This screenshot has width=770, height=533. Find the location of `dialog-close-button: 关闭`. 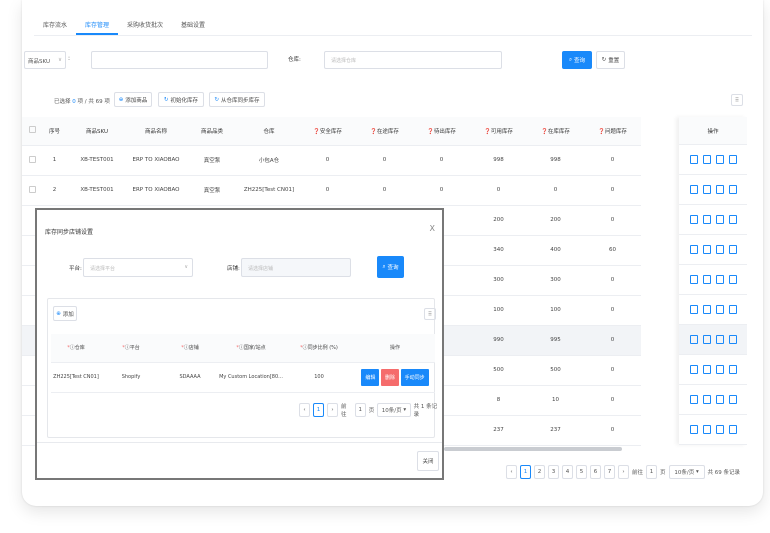

dialog-close-button: 关闭 is located at coordinates (428, 461).